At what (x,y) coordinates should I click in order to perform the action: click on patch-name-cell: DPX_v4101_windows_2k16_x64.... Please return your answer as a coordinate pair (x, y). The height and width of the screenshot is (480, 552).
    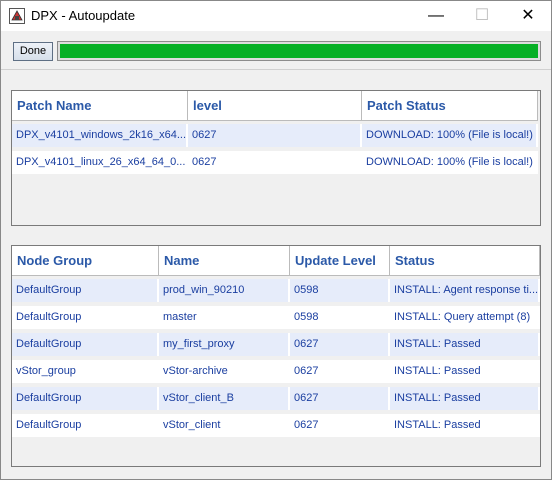
    Looking at the image, I should click on (100, 135).